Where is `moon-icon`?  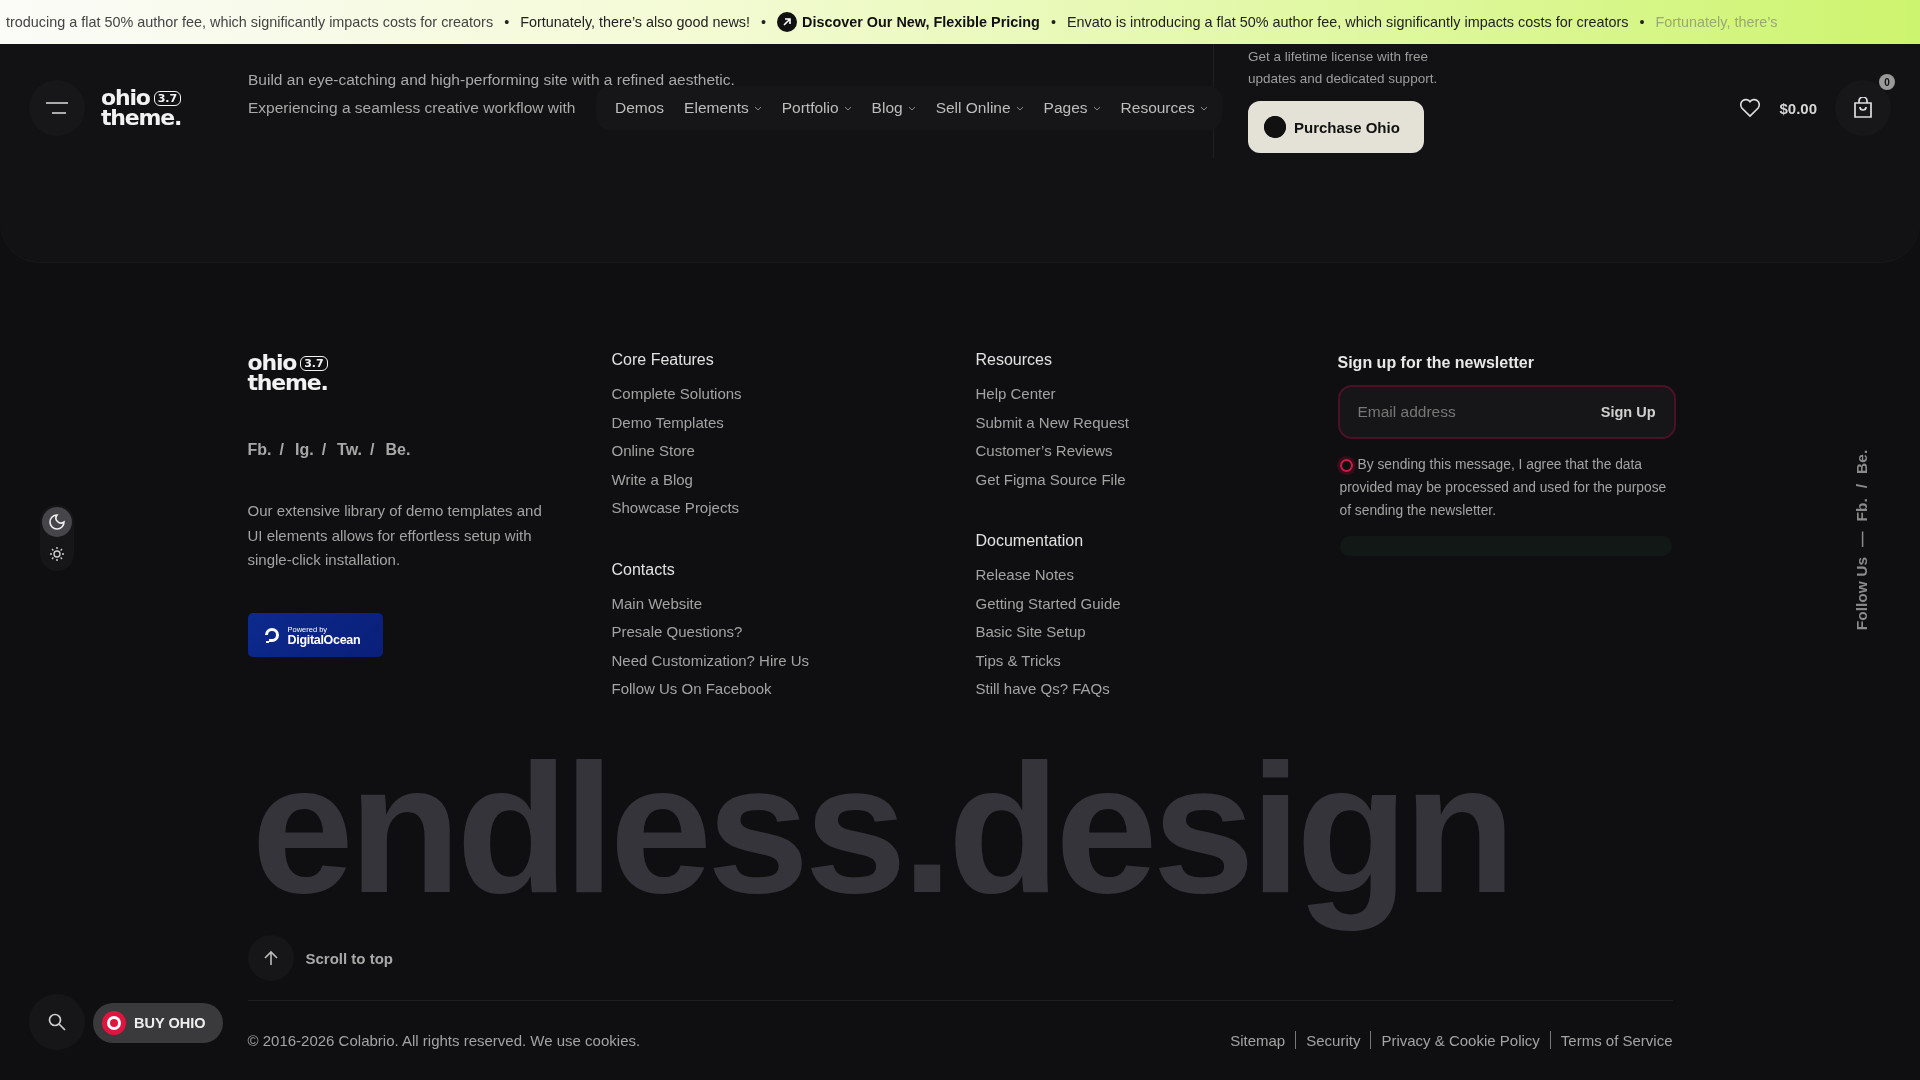
moon-icon is located at coordinates (57, 522).